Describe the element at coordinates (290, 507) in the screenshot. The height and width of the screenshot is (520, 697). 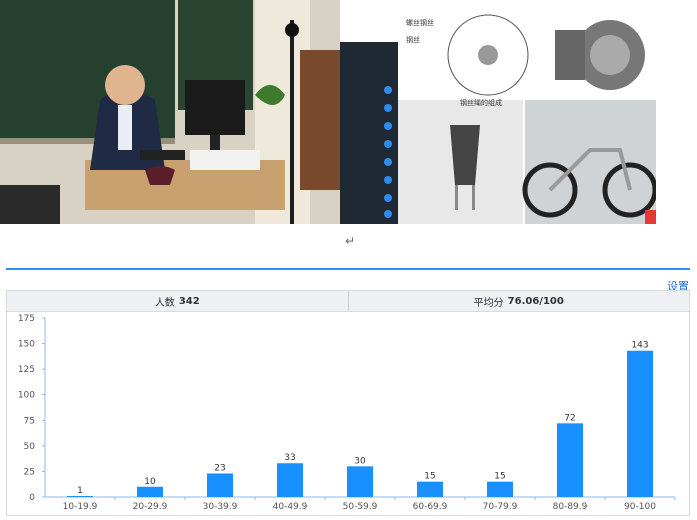
I see `x-tick-label: 40-49.9` at that location.